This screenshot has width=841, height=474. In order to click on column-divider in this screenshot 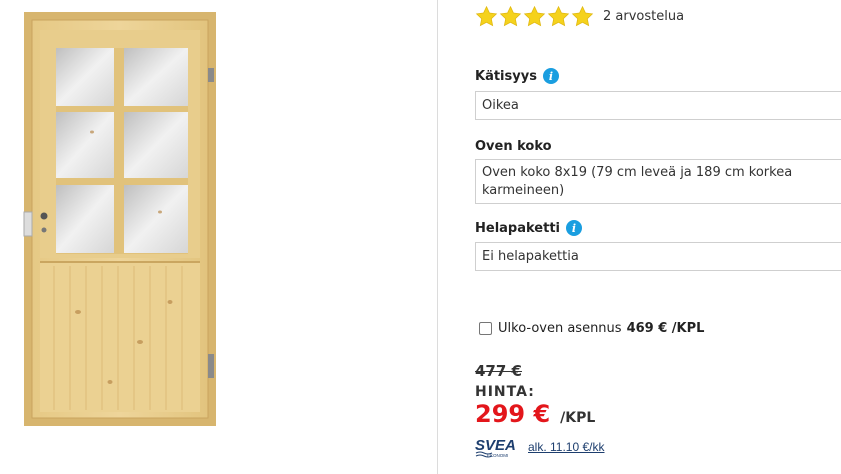, I will do `click(437, 237)`.